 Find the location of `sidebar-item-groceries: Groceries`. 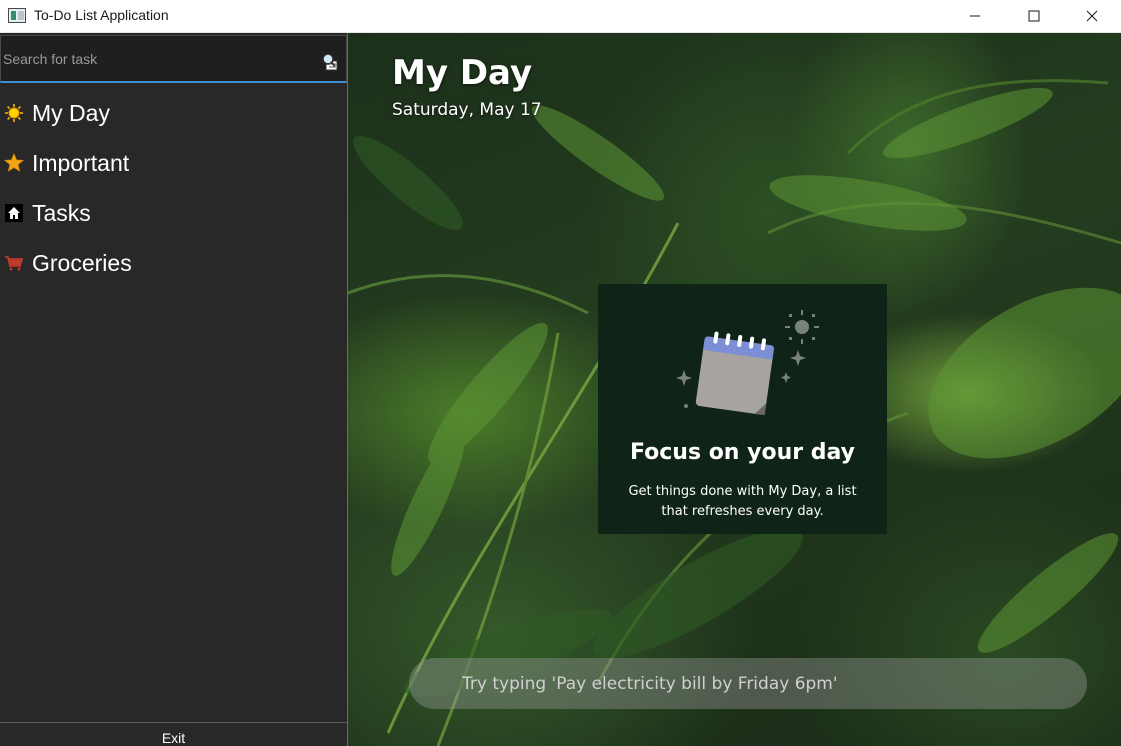

sidebar-item-groceries: Groceries is located at coordinates (173, 263).